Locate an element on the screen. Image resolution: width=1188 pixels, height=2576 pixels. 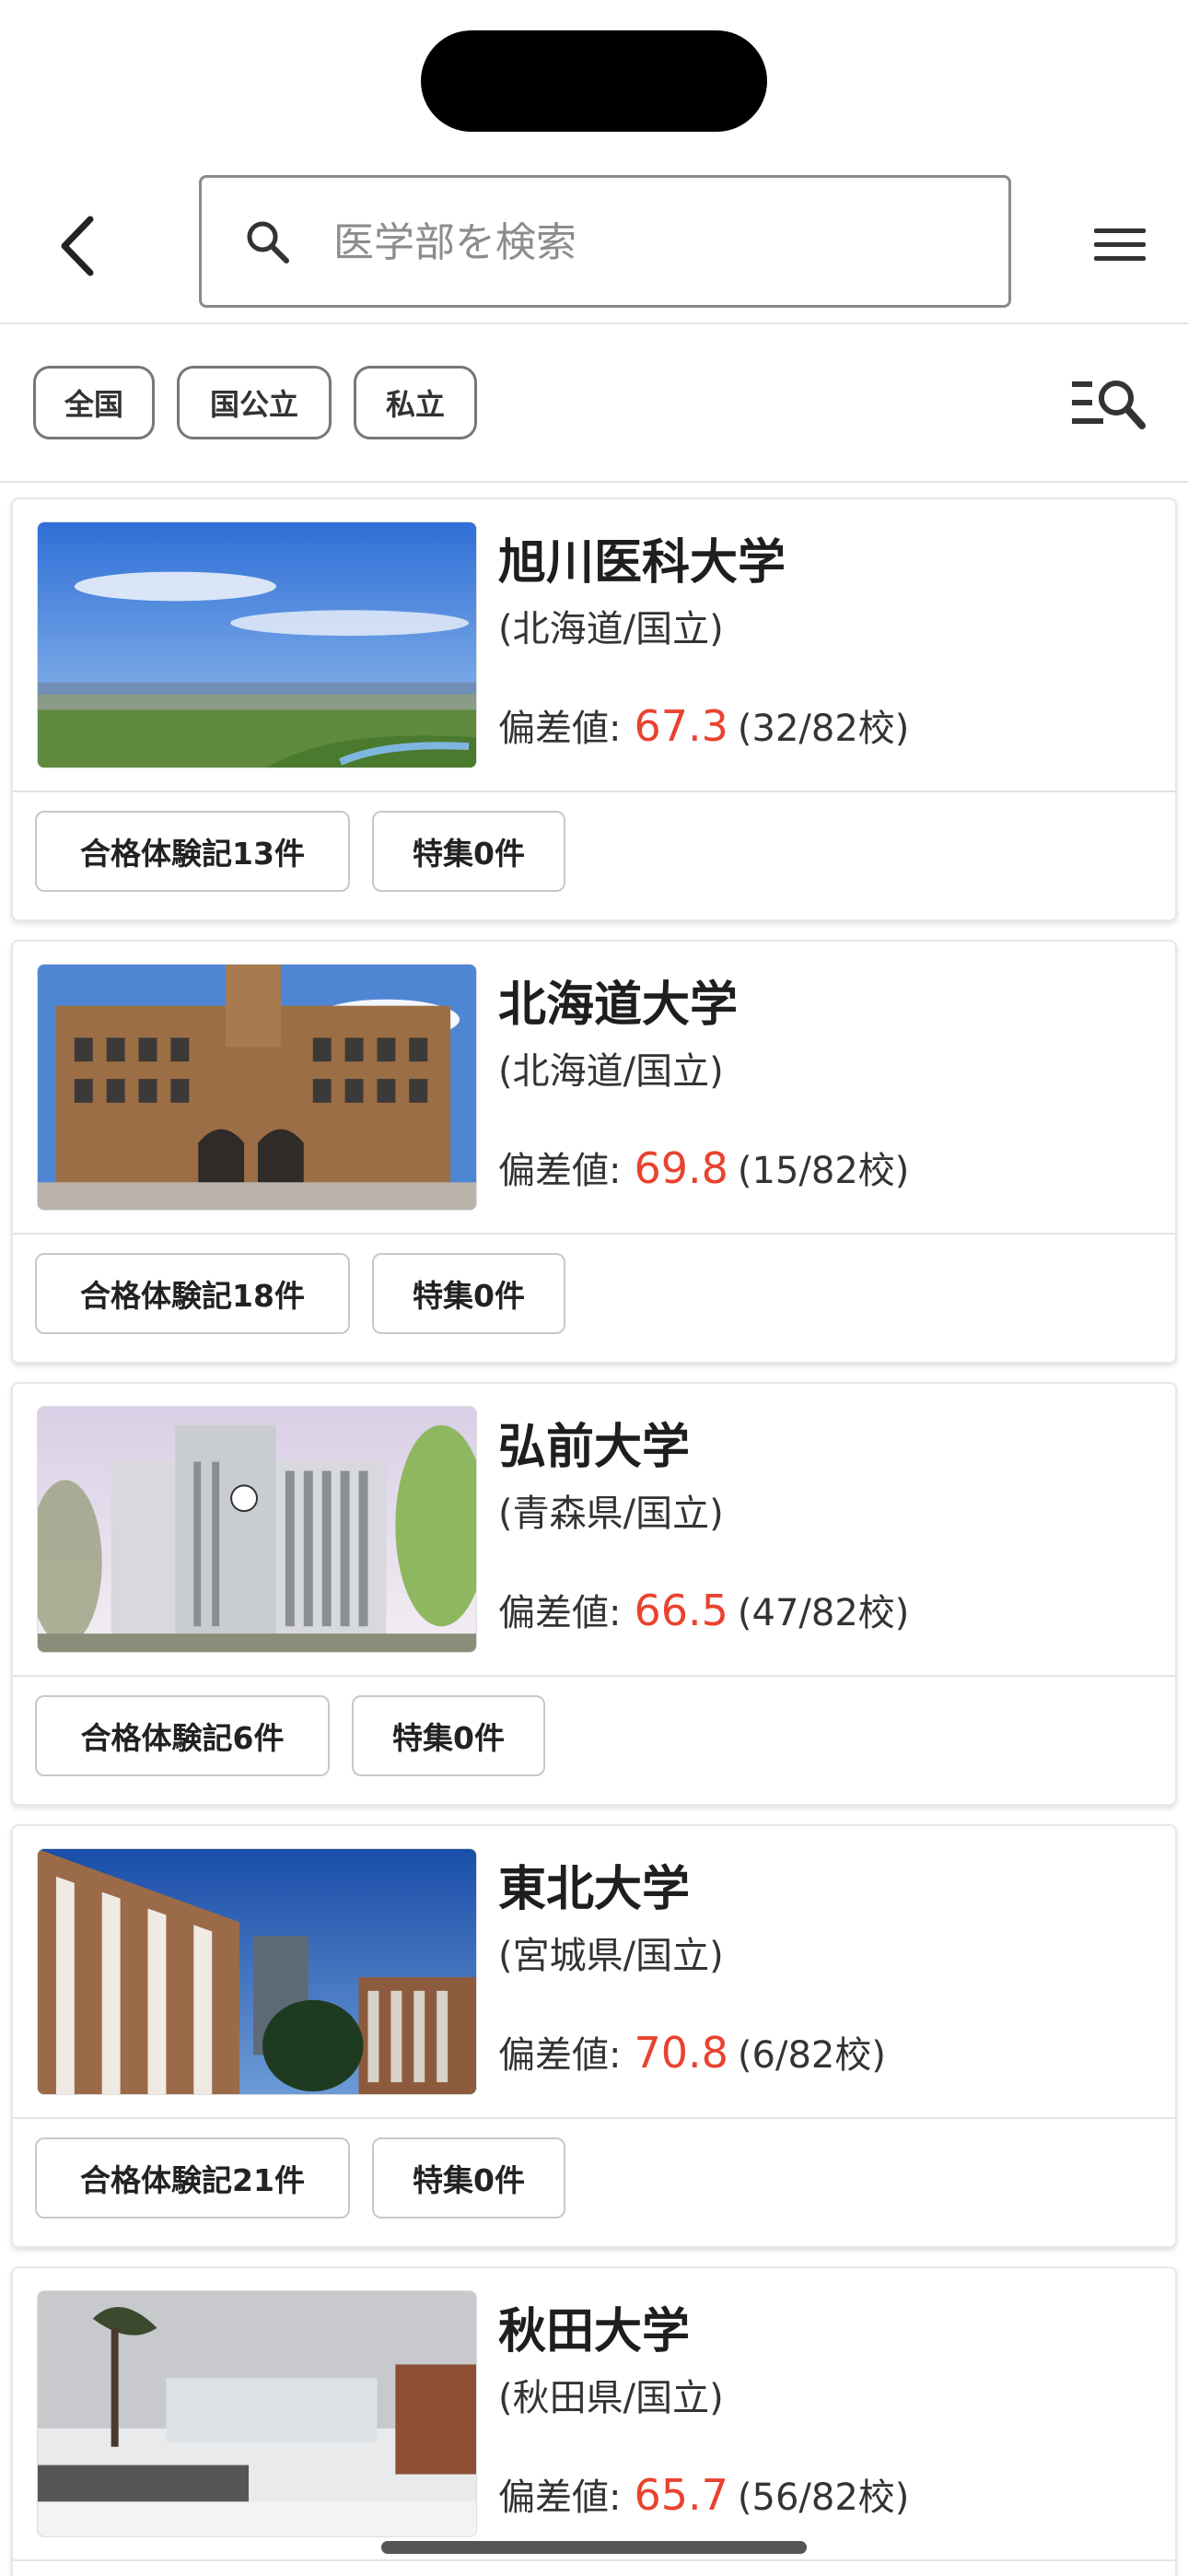
score-rank: (56/82校) is located at coordinates (823, 2497).